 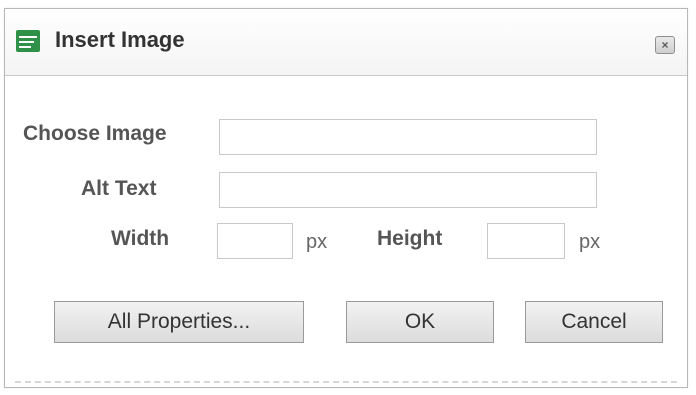 What do you see at coordinates (346, 382) in the screenshot?
I see `footer-divider` at bounding box center [346, 382].